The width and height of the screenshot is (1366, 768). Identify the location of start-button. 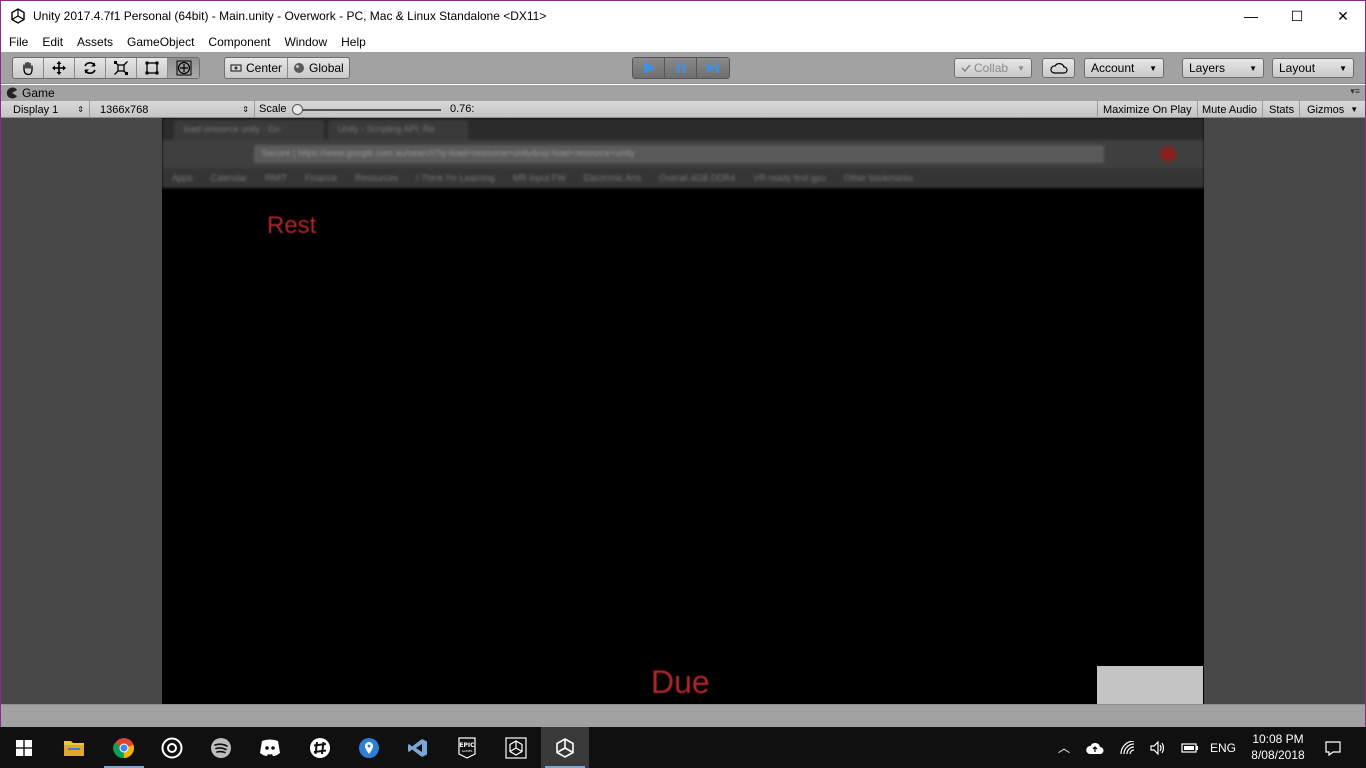
(24, 747).